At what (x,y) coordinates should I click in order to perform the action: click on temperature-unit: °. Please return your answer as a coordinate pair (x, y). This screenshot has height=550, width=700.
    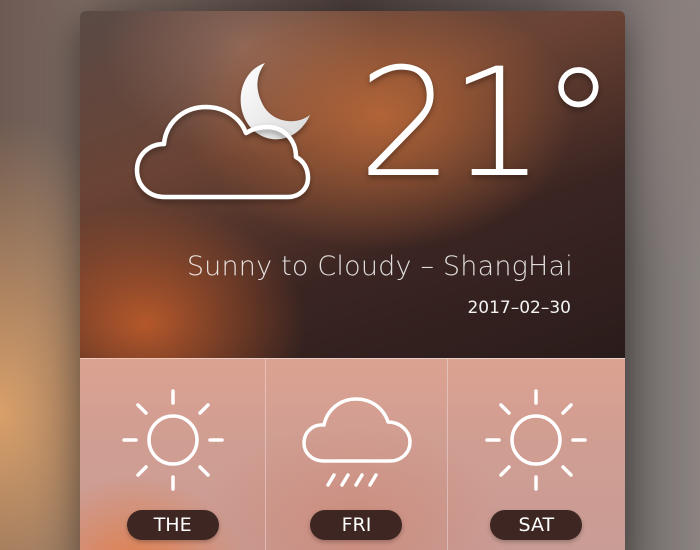
    Looking at the image, I should click on (578, 124).